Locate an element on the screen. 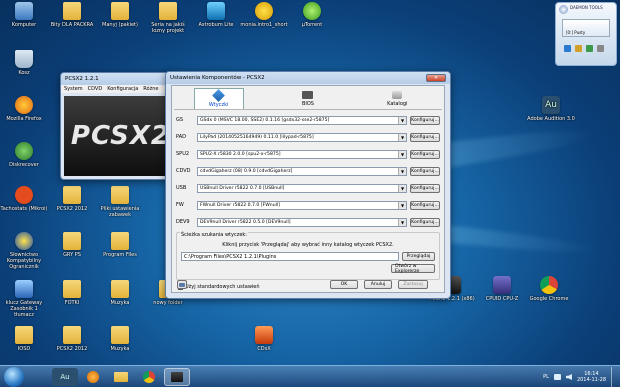 Image resolution: width=620 pixels, height=387 pixels. tab-wtyczki: Wtyczki is located at coordinates (218, 98).